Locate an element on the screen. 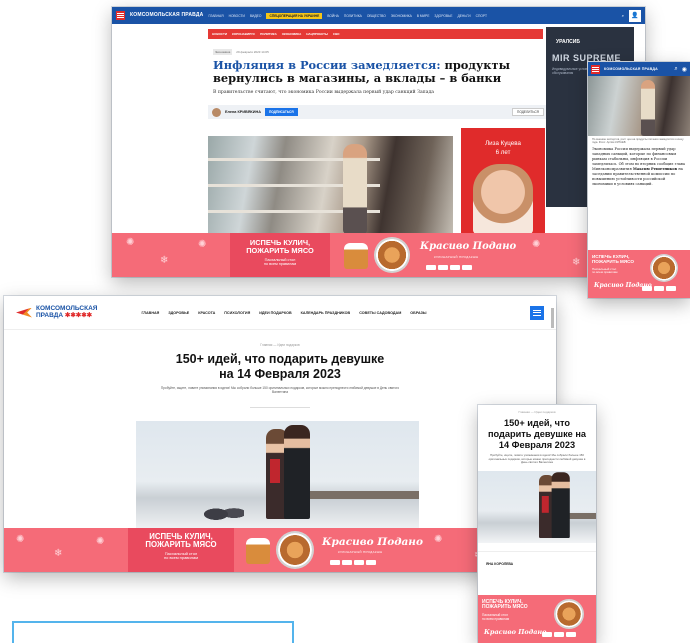 The image size is (690, 643). charity-ad: Лиза Куцева 6 лет is located at coordinates (503, 181).